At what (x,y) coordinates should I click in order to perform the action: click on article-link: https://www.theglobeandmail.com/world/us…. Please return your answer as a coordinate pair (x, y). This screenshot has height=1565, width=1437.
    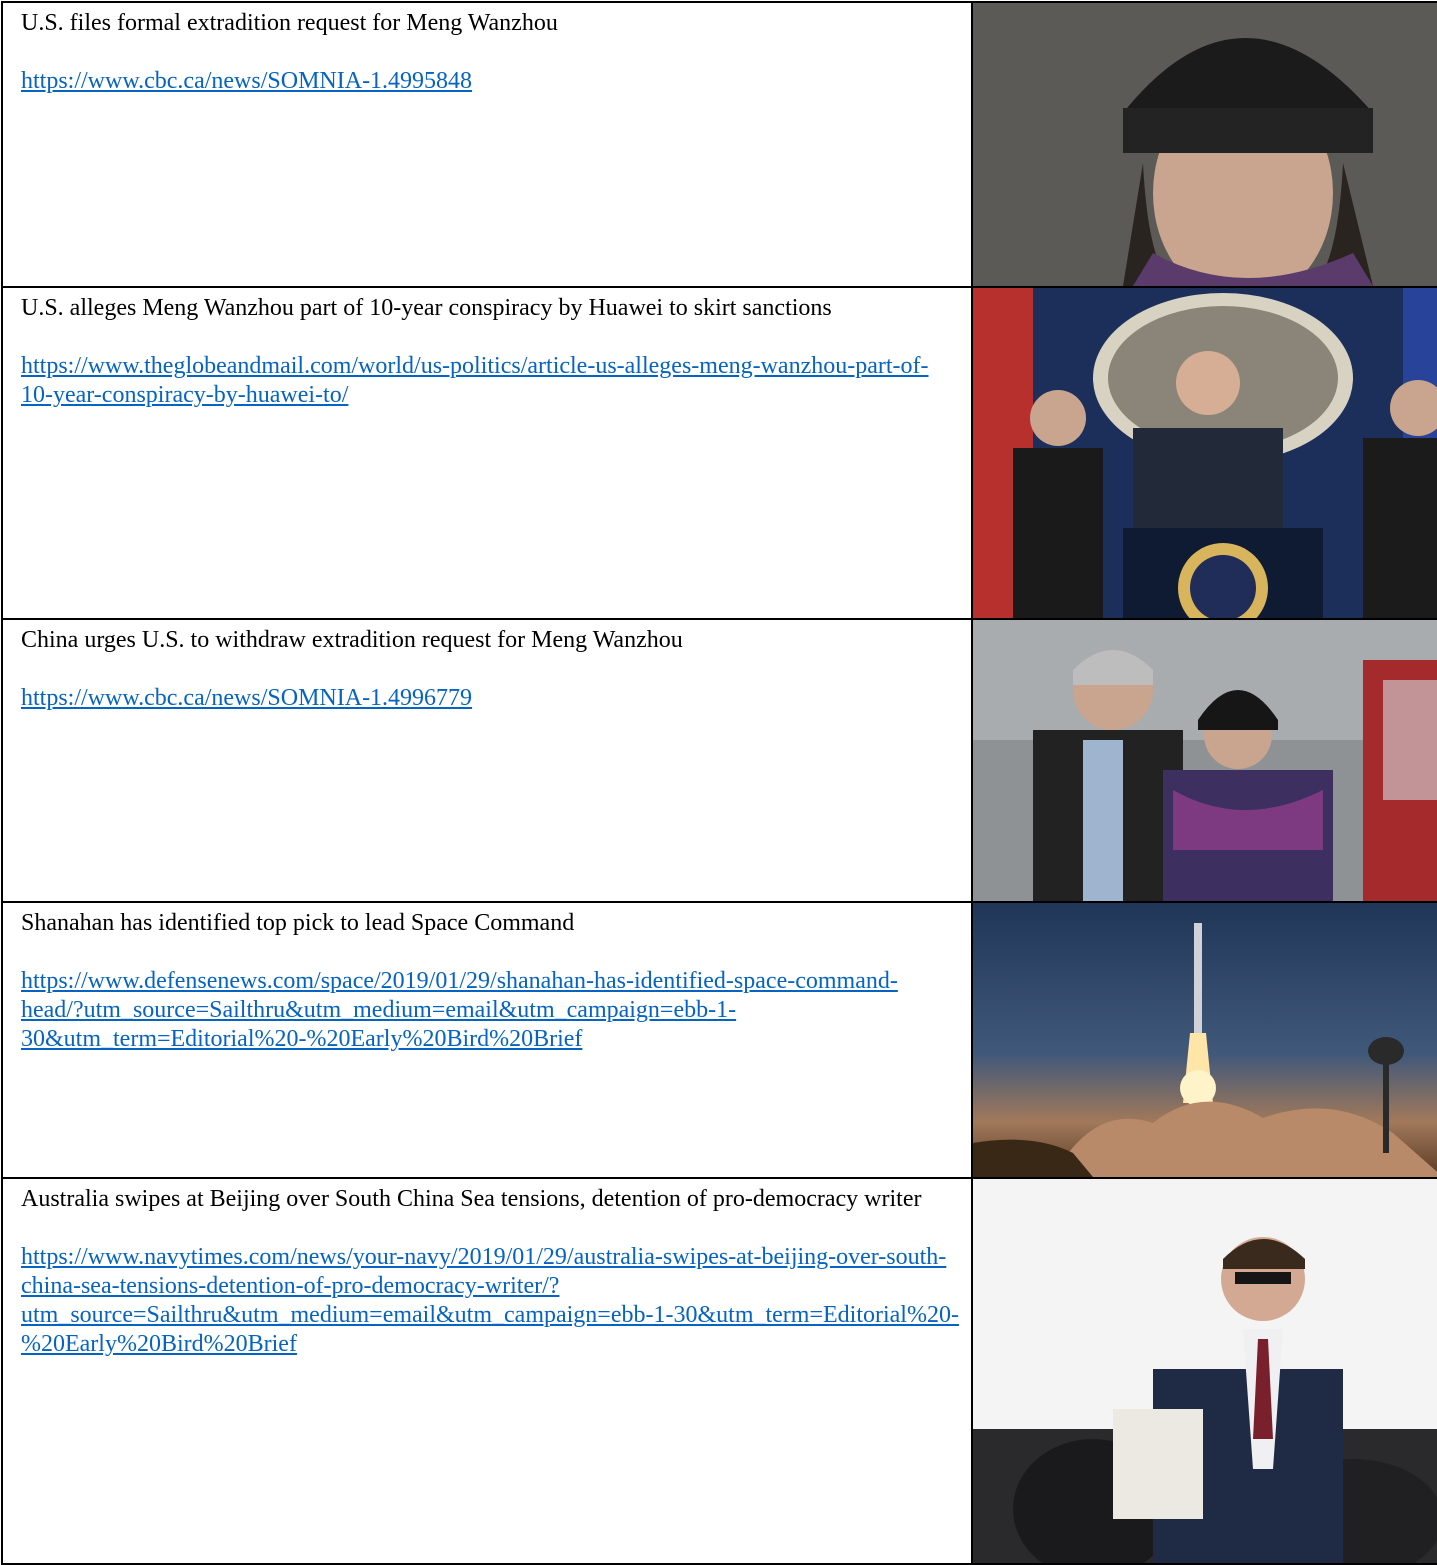
    Looking at the image, I should click on (475, 380).